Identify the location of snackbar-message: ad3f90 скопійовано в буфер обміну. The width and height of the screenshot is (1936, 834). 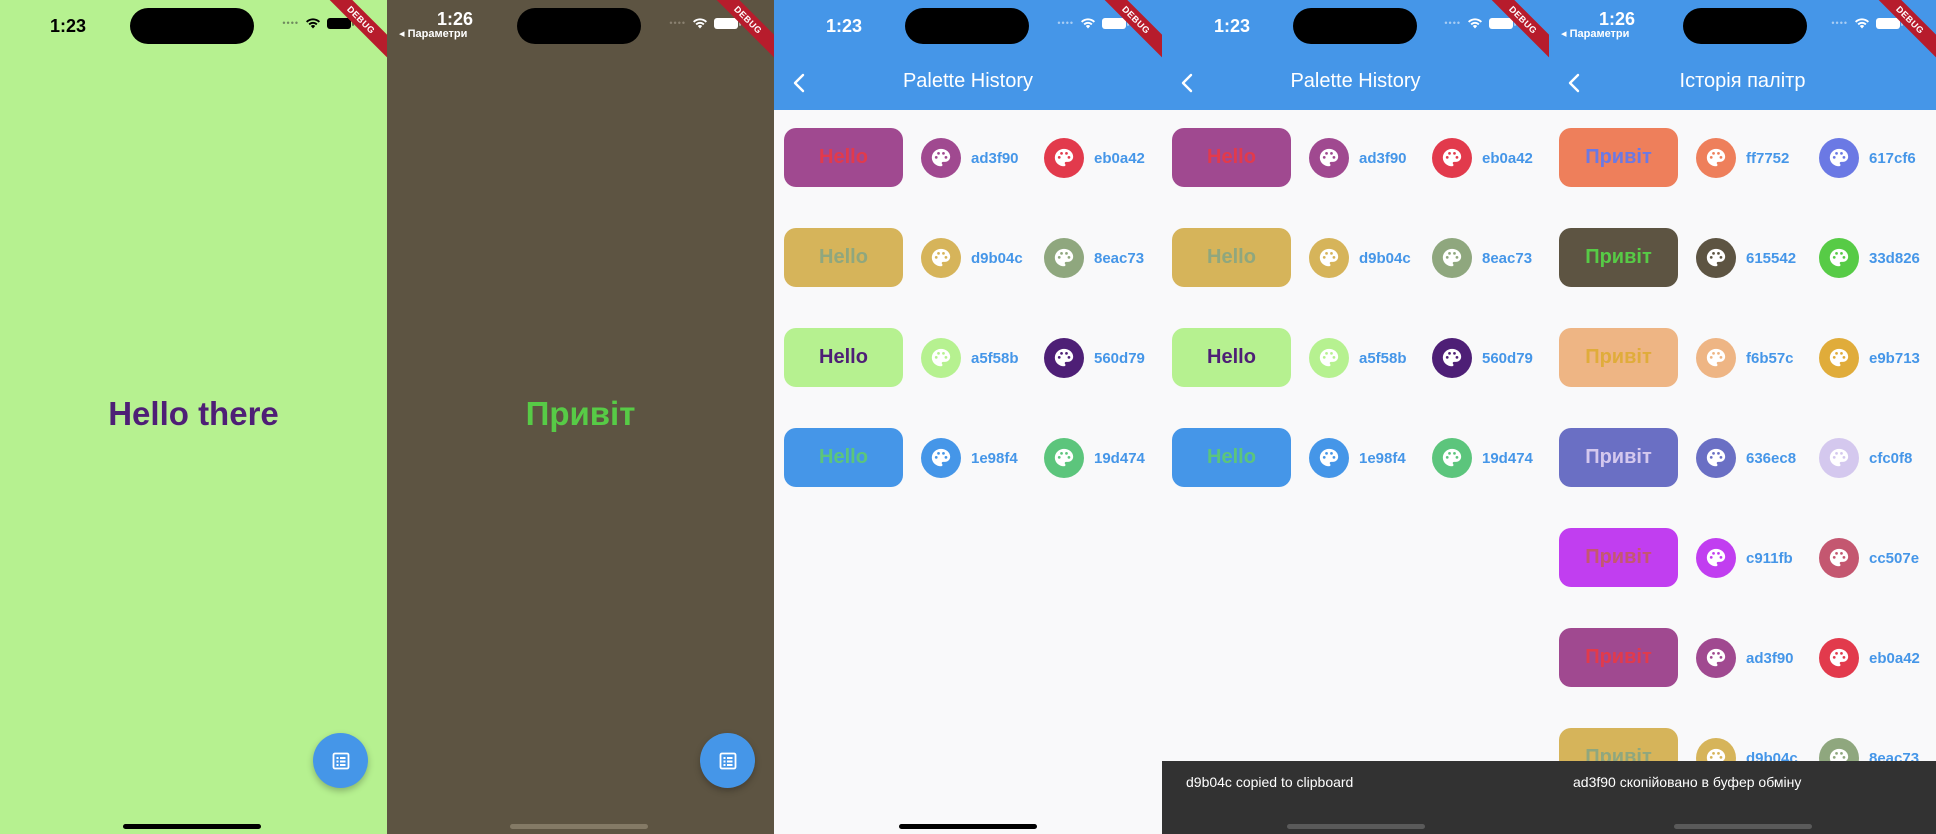
(1687, 782).